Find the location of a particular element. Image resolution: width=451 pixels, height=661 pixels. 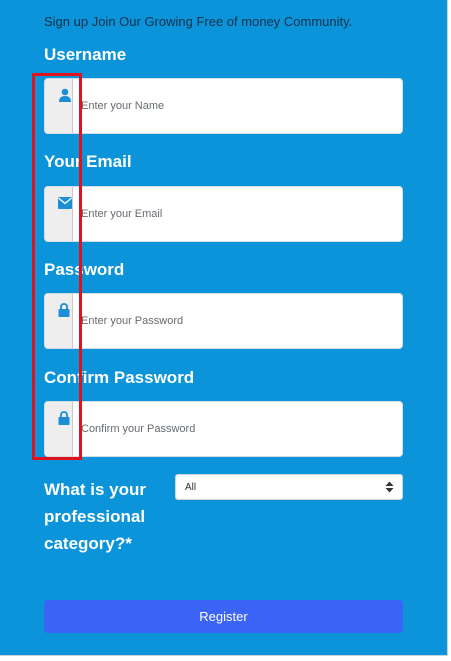

category-select: All is located at coordinates (289, 487).